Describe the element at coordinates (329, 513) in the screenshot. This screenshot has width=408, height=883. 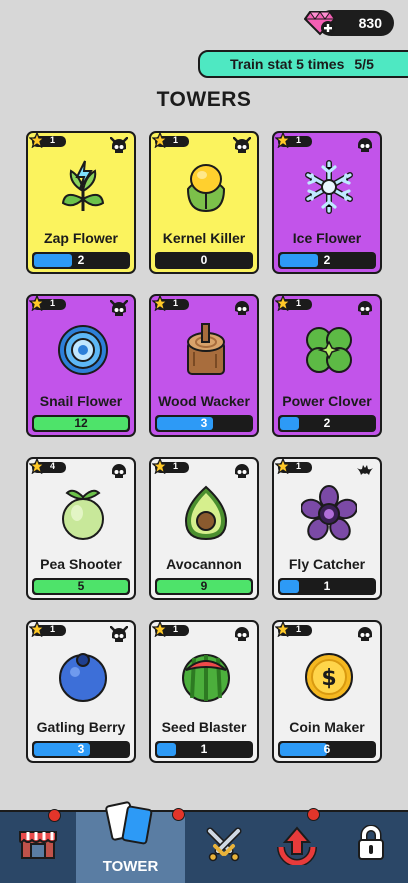
I see `purple-flower-icon` at that location.